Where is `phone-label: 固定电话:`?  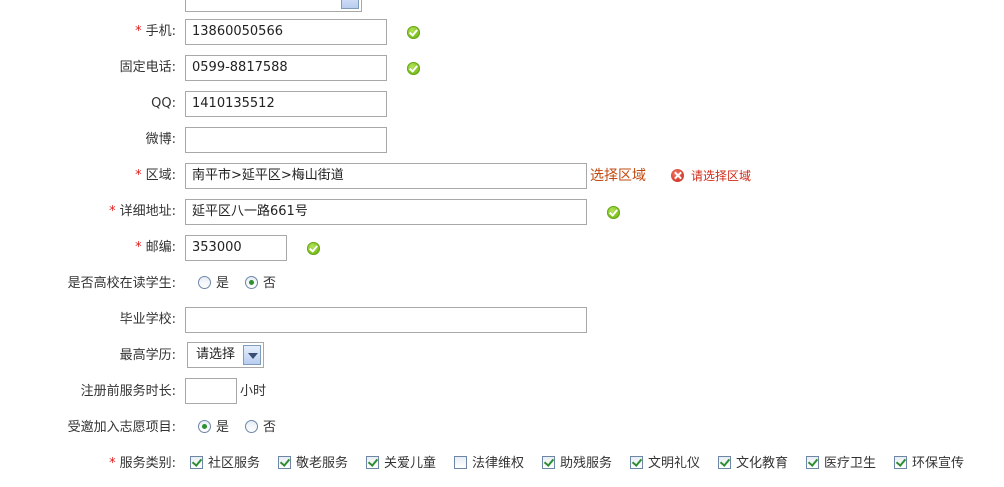
phone-label: 固定电话: is located at coordinates (147, 67).